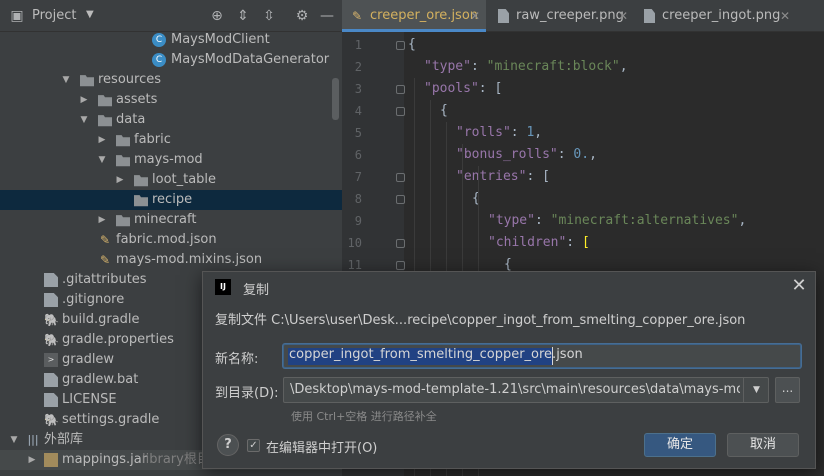 The width and height of the screenshot is (824, 476). I want to click on project-header: ▣ Project ▼ ⊕ ⇕ ⇳ ⚙ —, so click(171, 16).